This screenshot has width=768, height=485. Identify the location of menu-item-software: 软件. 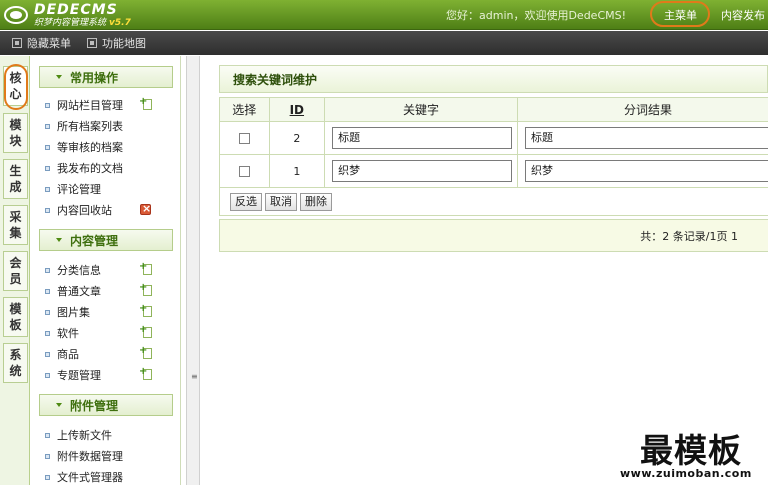
(62, 333).